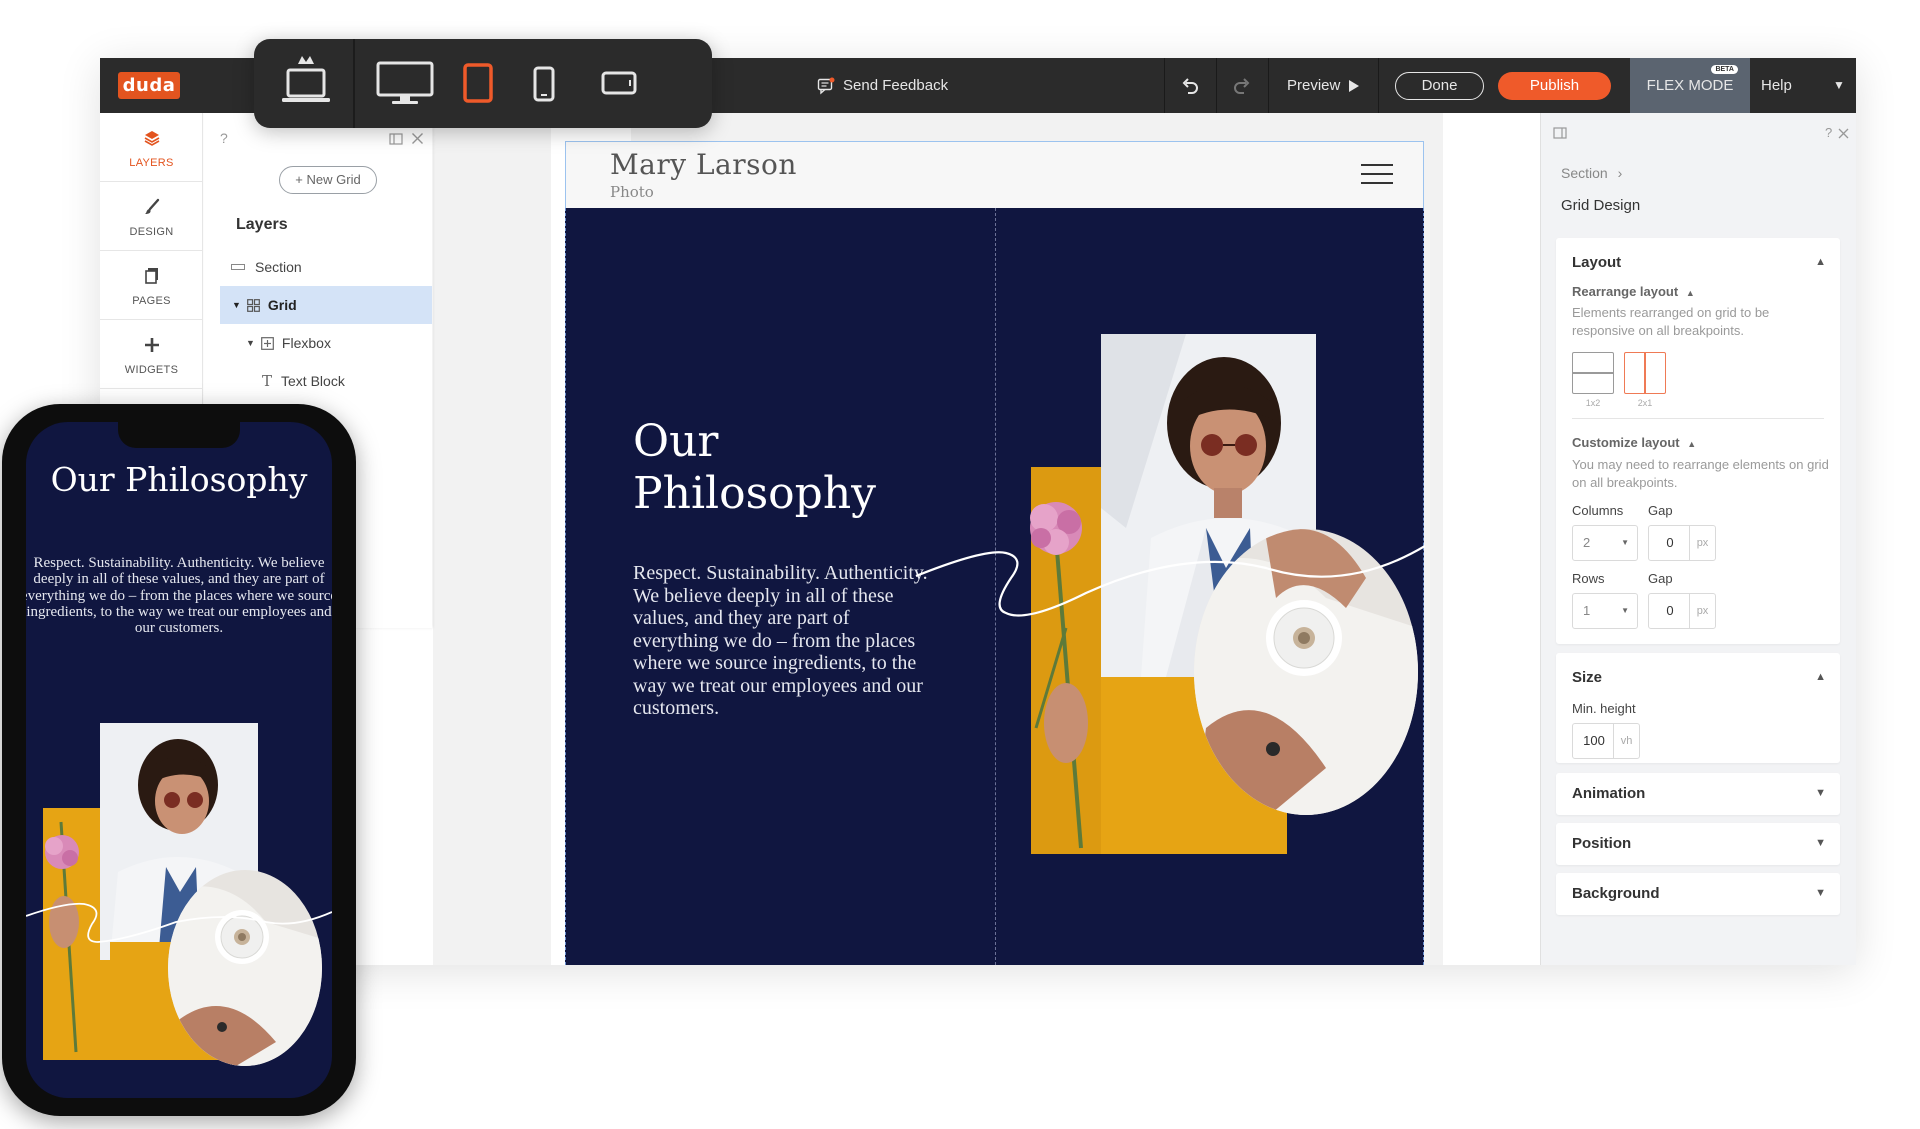 This screenshot has height=1129, width=1920. I want to click on phone-landscape-icon, so click(619, 83).